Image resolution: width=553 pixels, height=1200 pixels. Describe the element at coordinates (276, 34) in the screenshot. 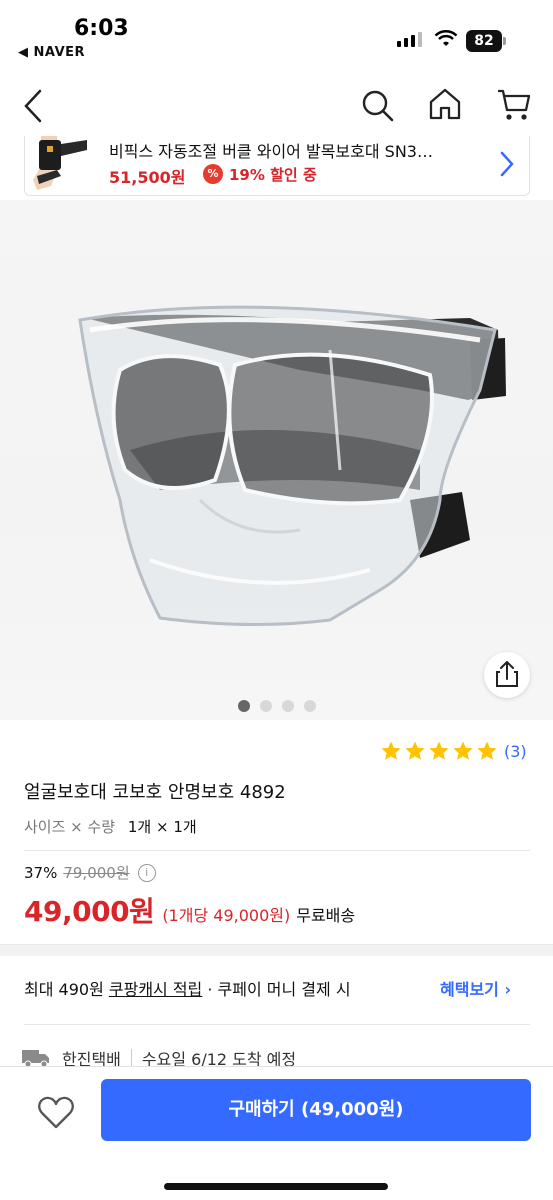

I see `status-bar: 6:03 ◀ NAVER 82` at that location.